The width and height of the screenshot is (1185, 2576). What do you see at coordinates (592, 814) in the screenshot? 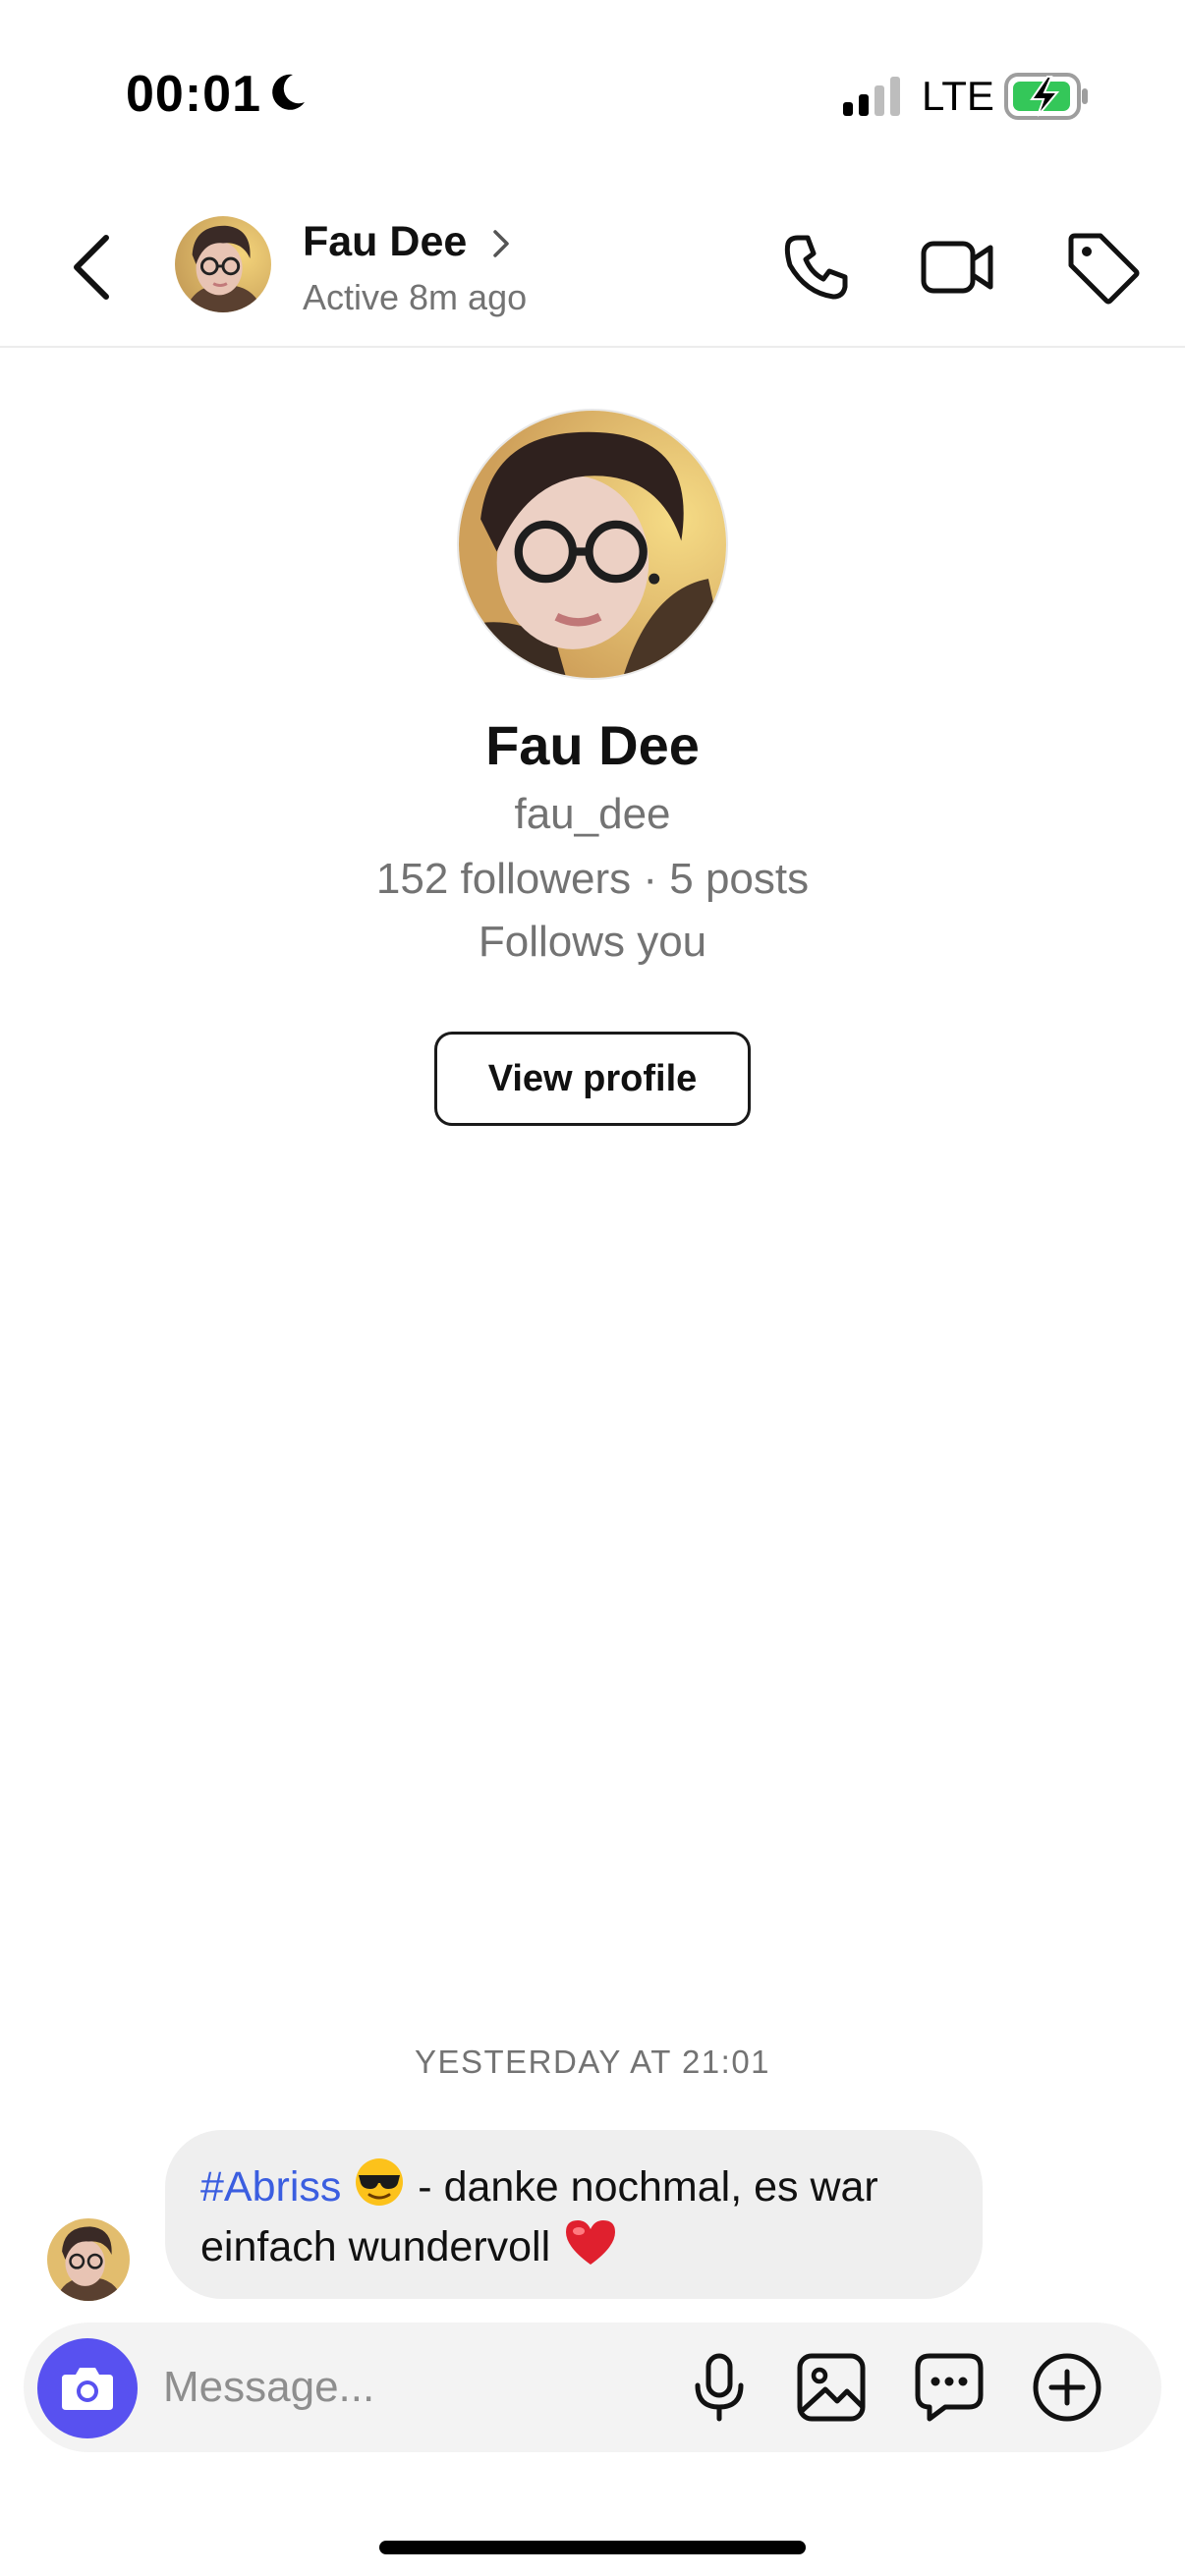
I see `profile-username: fau_dee` at bounding box center [592, 814].